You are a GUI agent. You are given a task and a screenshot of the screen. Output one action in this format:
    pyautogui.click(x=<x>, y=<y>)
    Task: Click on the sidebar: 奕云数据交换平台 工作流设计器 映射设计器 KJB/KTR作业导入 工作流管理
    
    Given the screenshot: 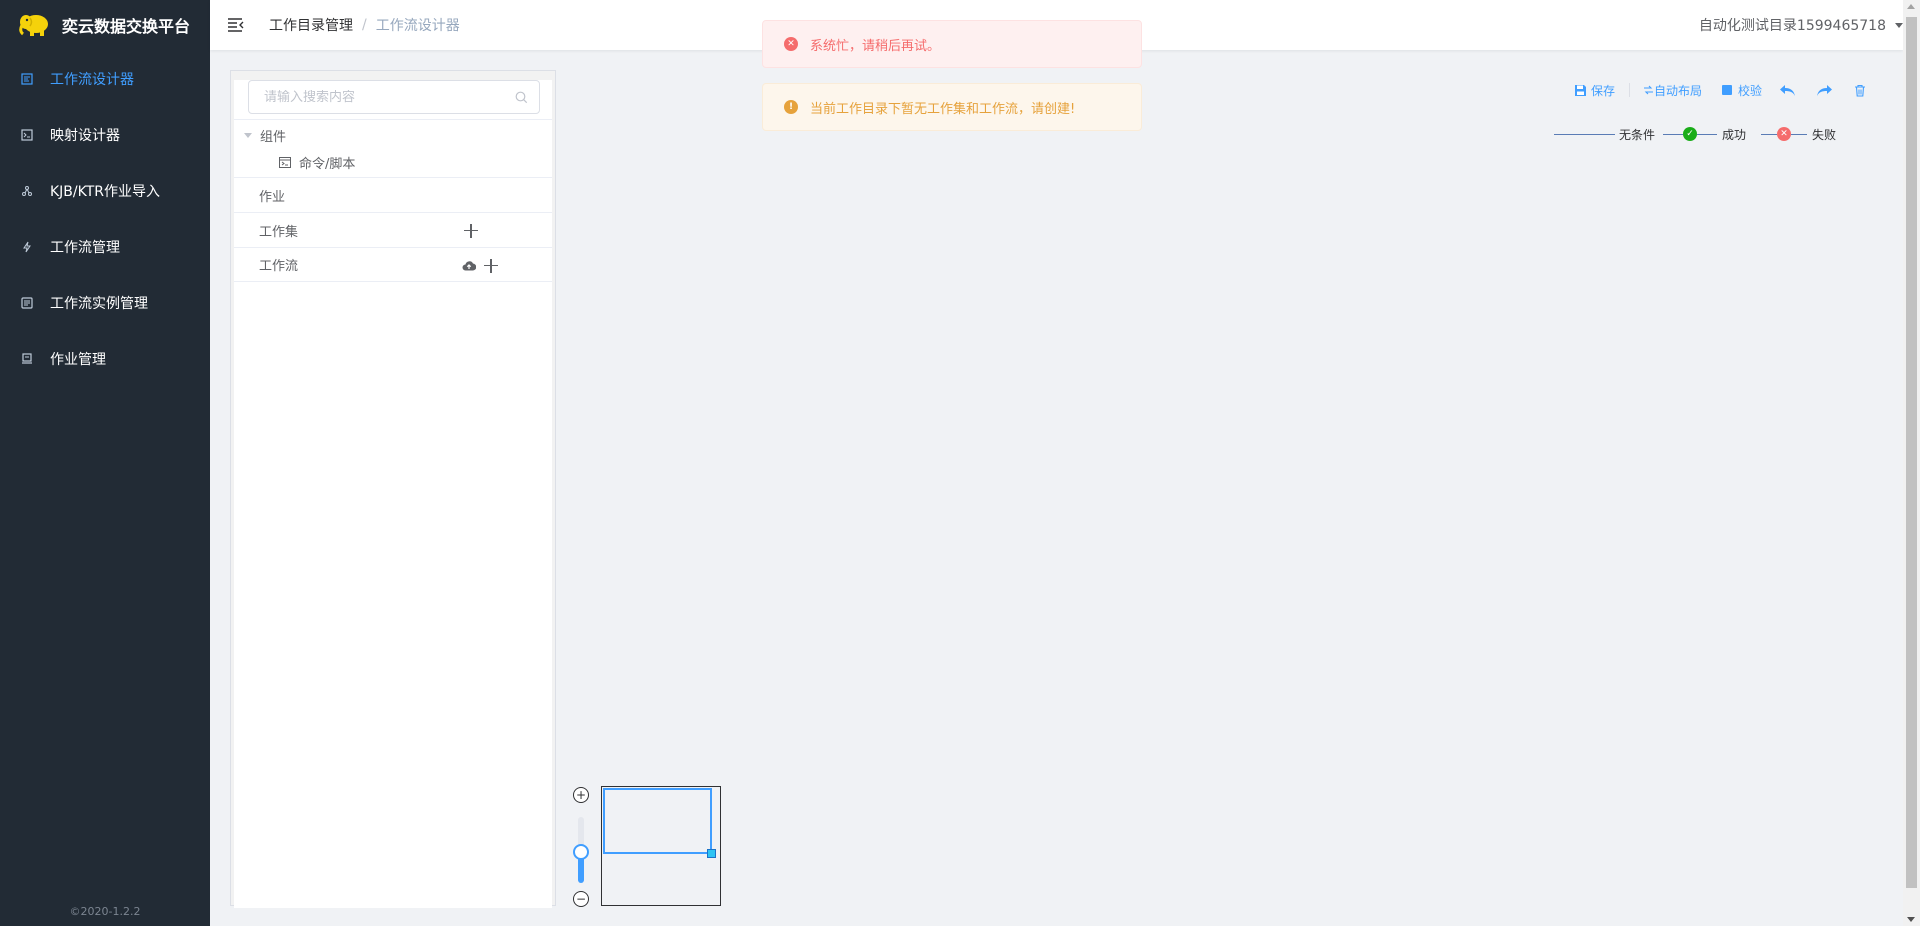 What is the action you would take?
    pyautogui.click(x=105, y=463)
    